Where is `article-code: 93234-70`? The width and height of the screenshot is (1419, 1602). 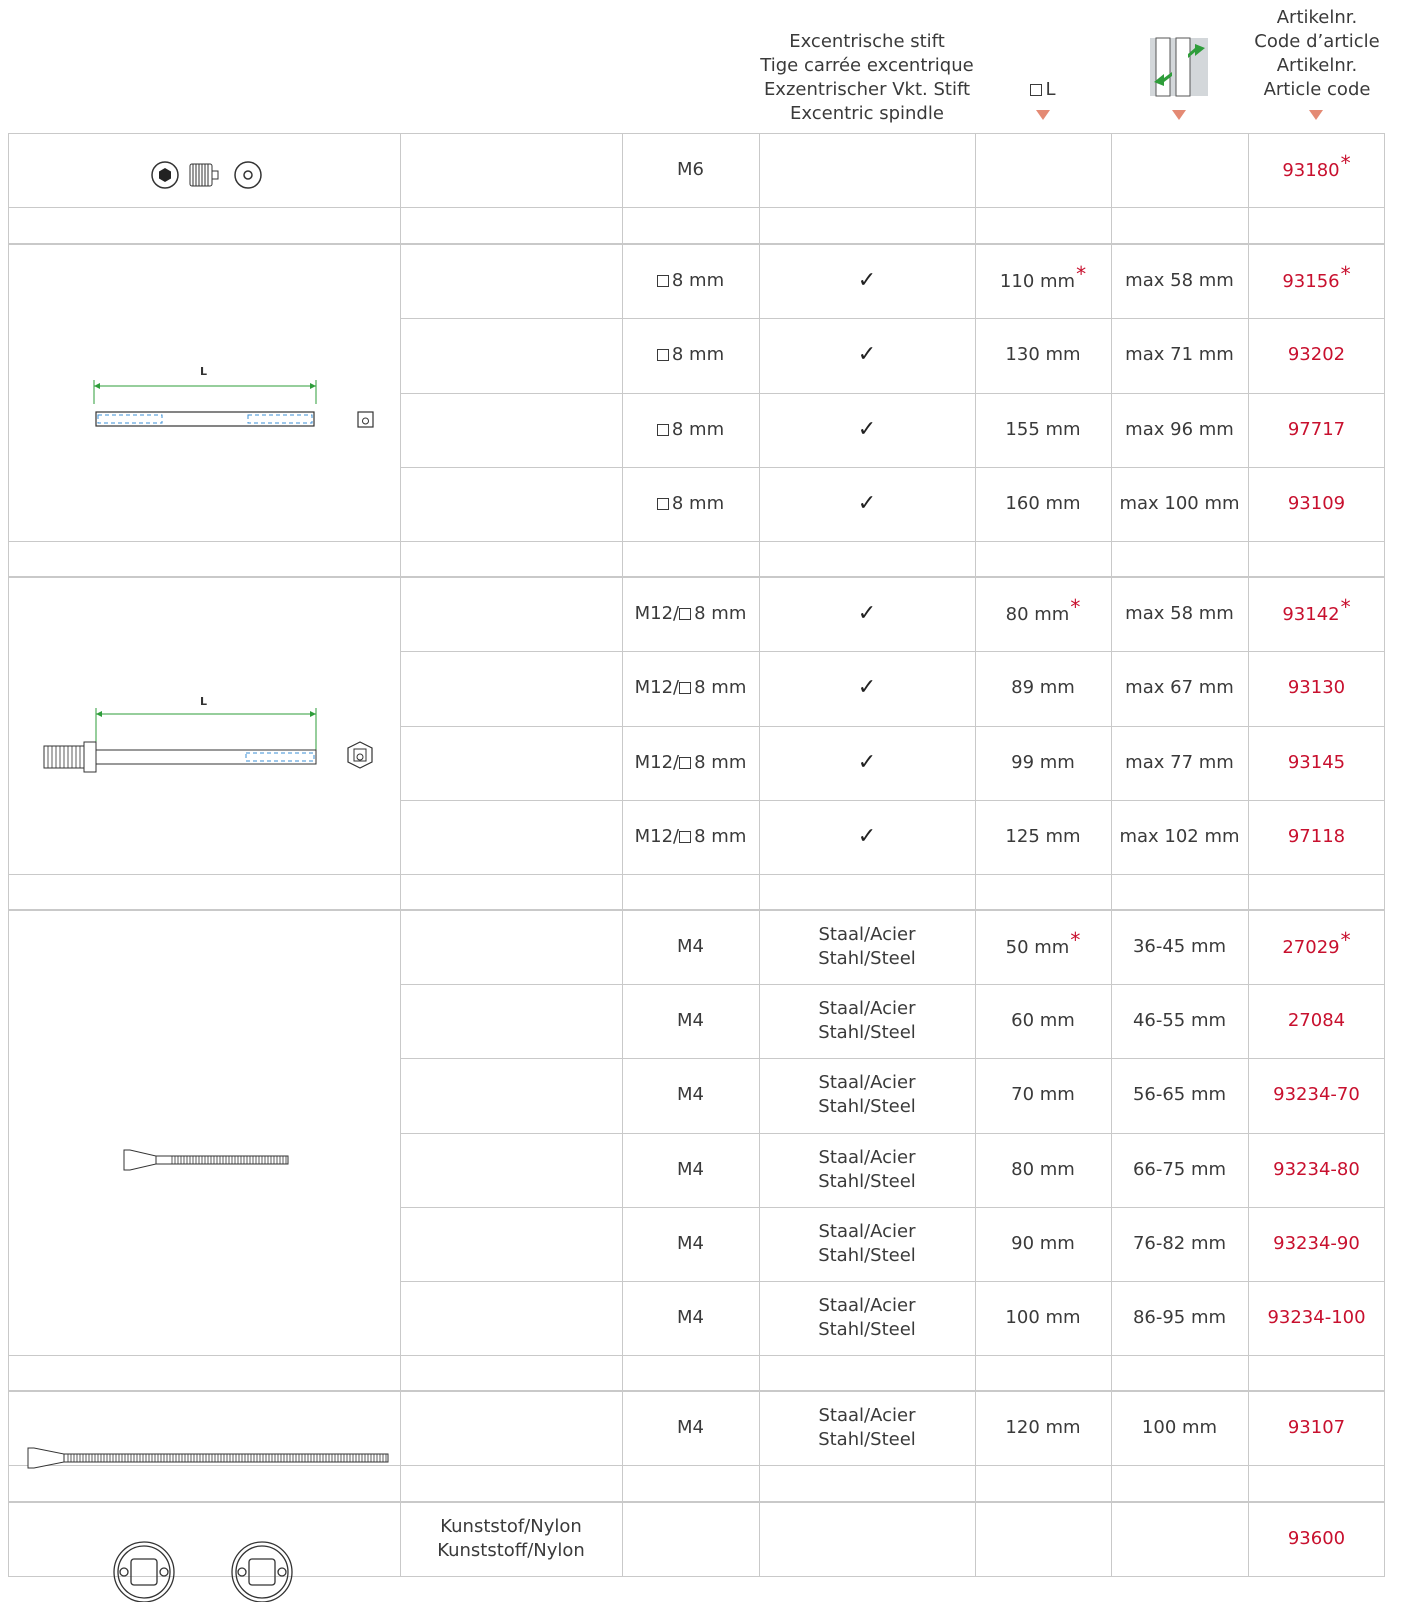
article-code: 93234-70 is located at coordinates (1316, 1095).